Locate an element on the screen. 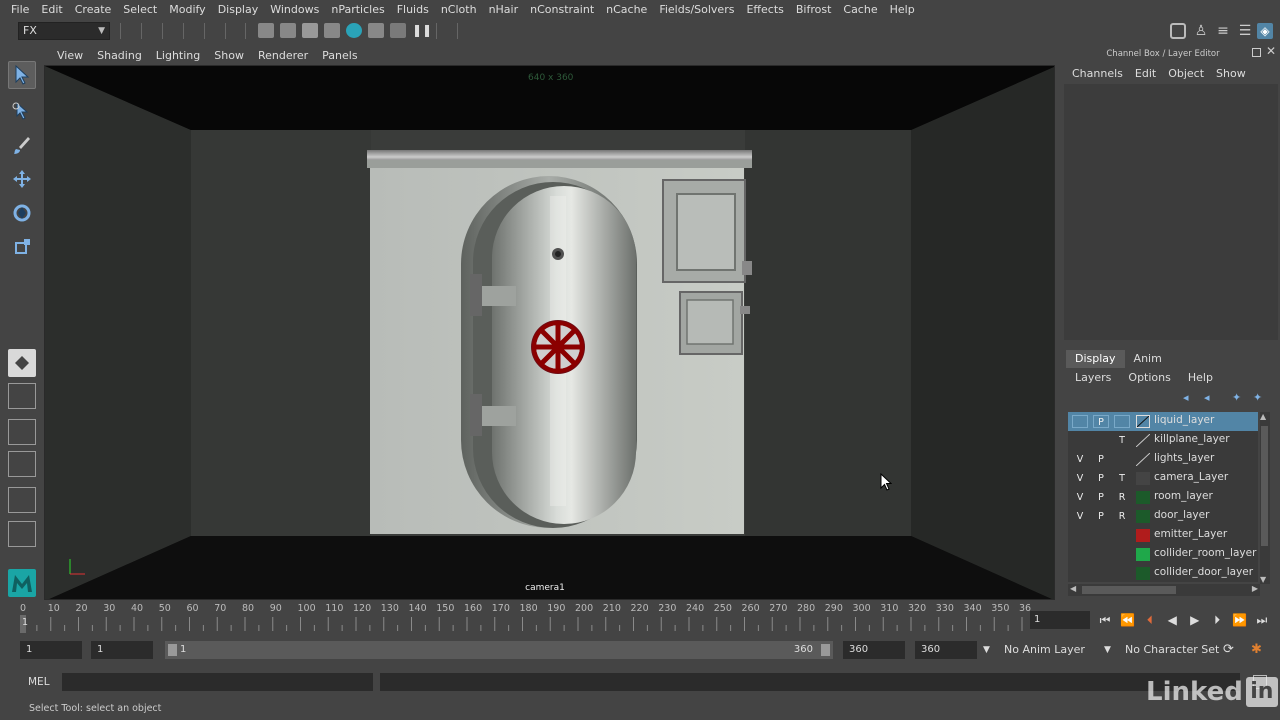 Image resolution: width=1280 pixels, height=720 pixels. four-view-layout-button is located at coordinates (22, 396).